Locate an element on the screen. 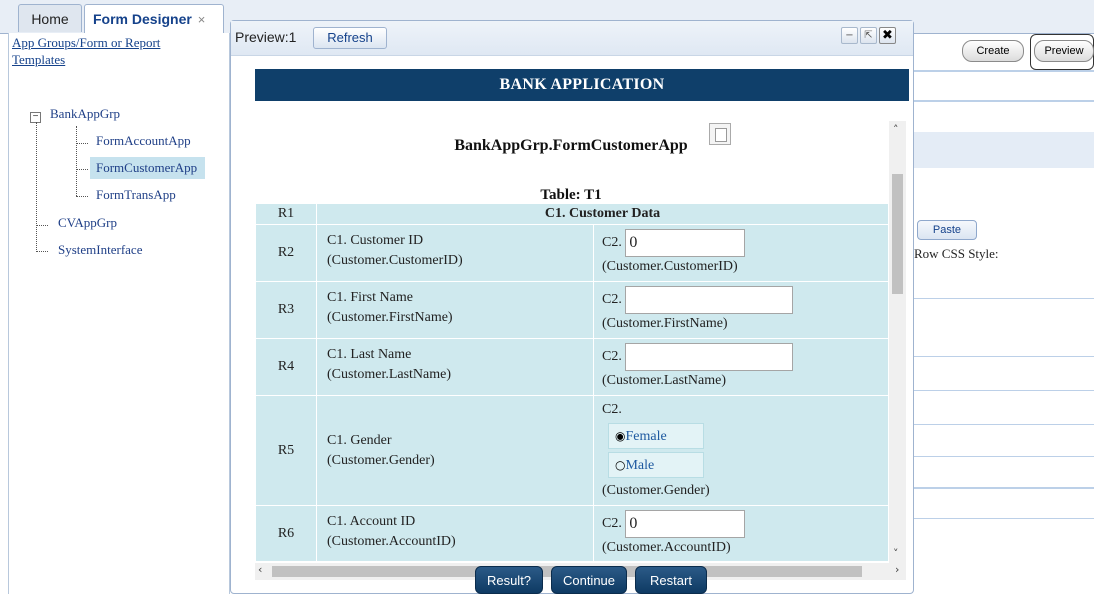 This screenshot has height=595, width=1094. field-label-text: C1. First Name is located at coordinates (370, 297).